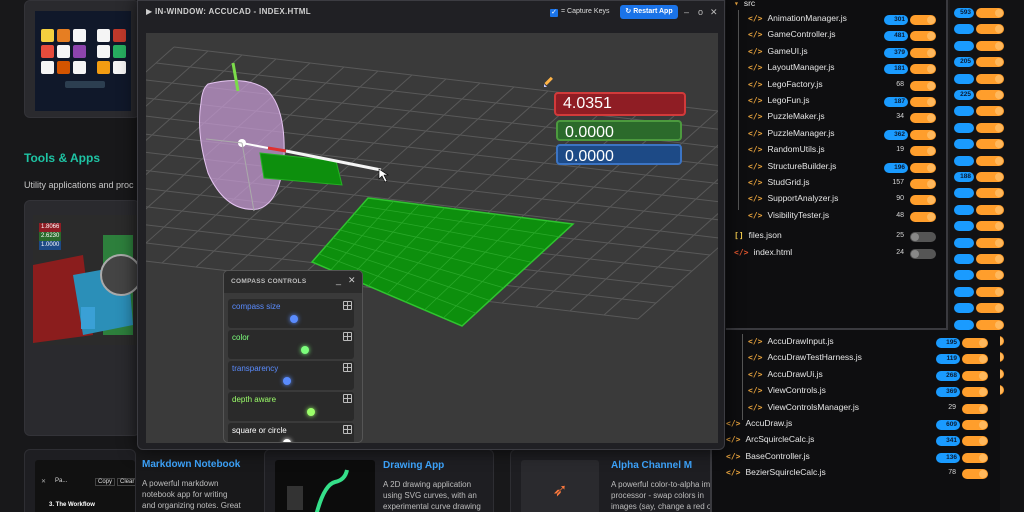 This screenshot has width=1024, height=512. Describe the element at coordinates (686, 12) in the screenshot. I see `minimize-button: –` at that location.